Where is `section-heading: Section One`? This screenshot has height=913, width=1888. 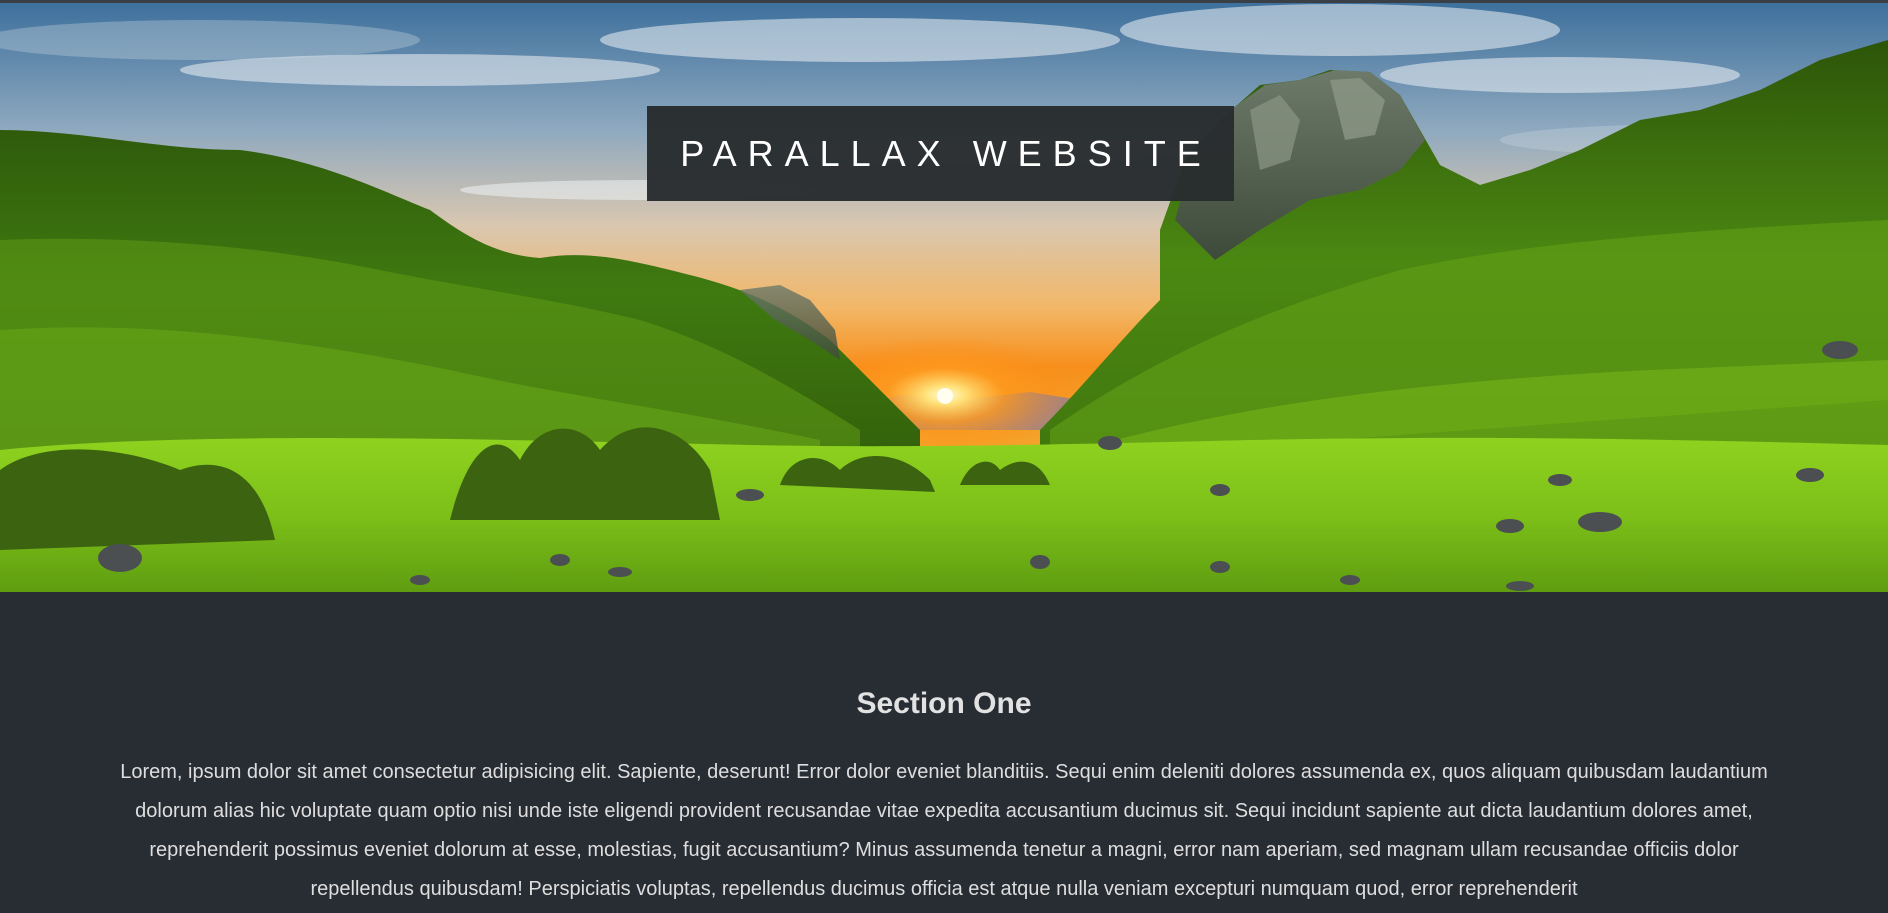 section-heading: Section One is located at coordinates (944, 703).